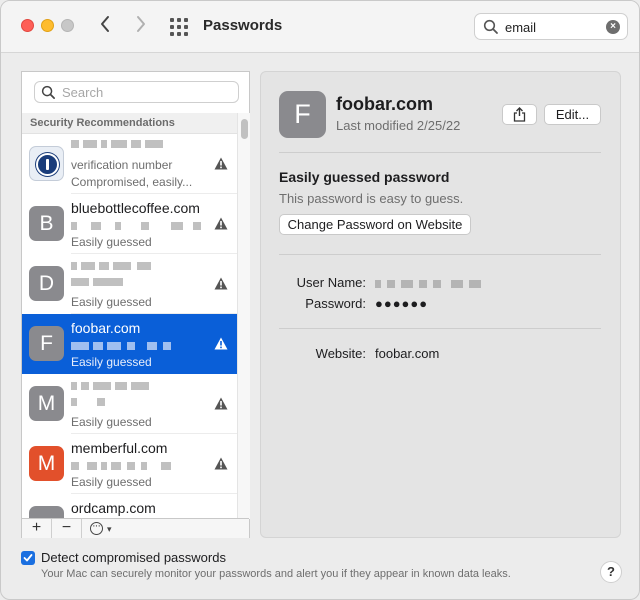 The image size is (640, 600). What do you see at coordinates (302, 114) in the screenshot?
I see `detail-avatar: F` at bounding box center [302, 114].